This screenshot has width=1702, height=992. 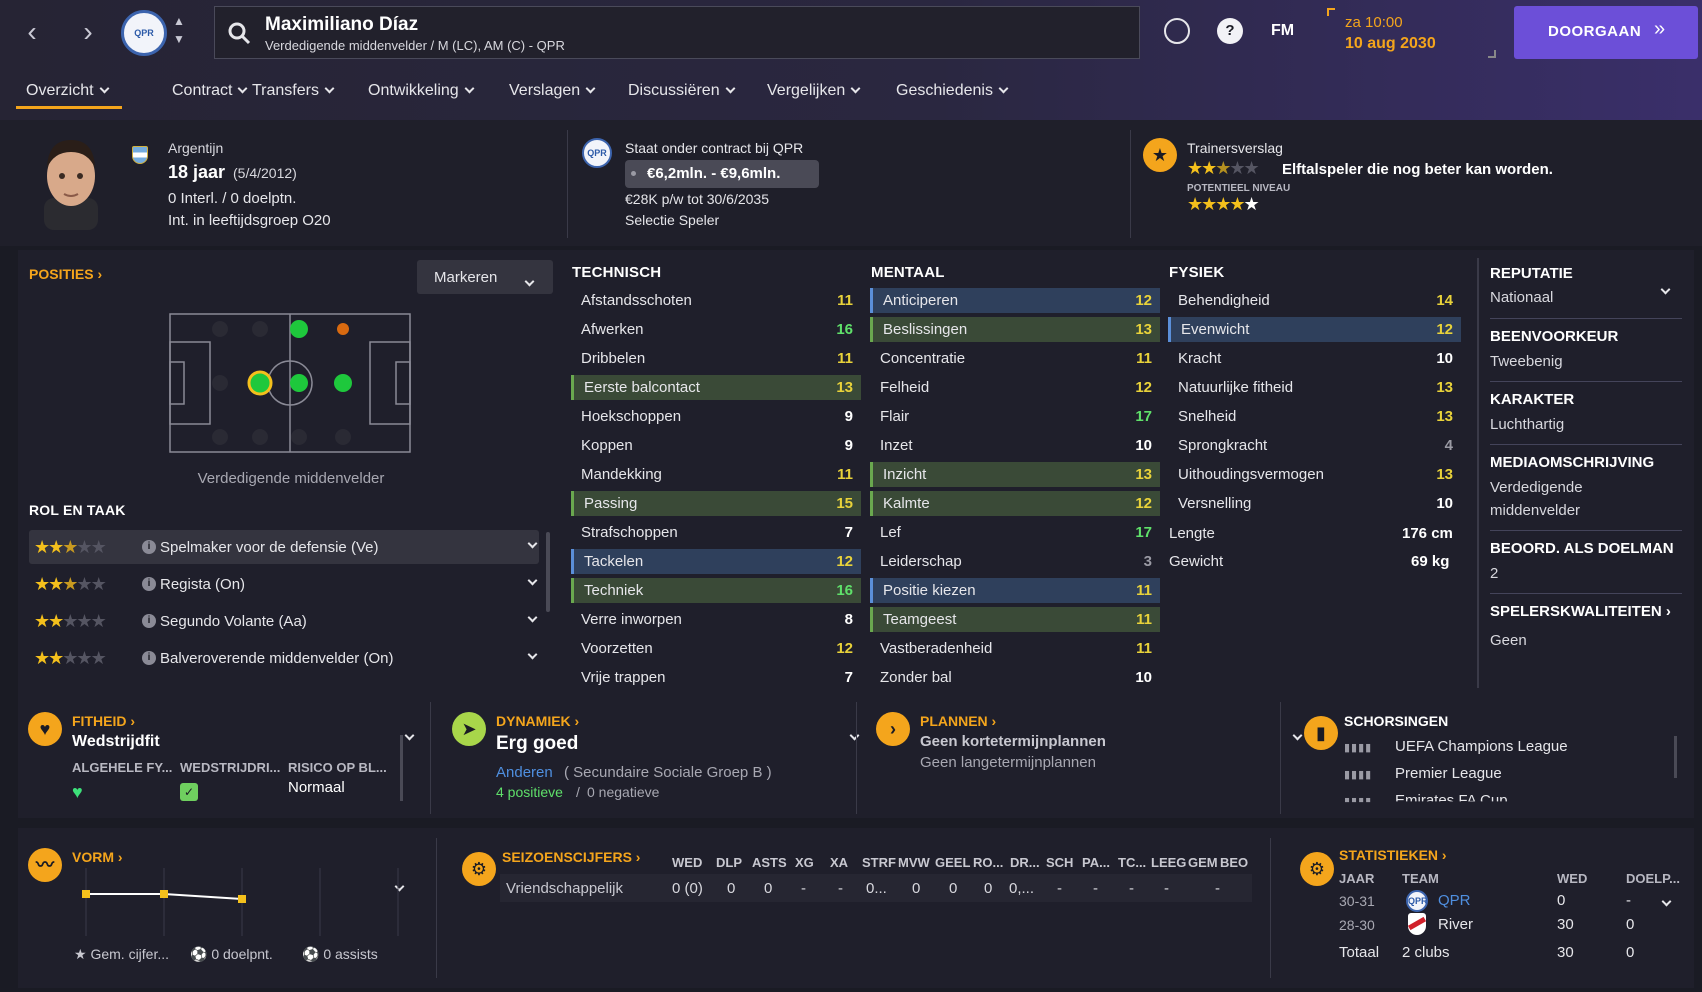 I want to click on positions-title: POSITIES ›, so click(x=65, y=274).